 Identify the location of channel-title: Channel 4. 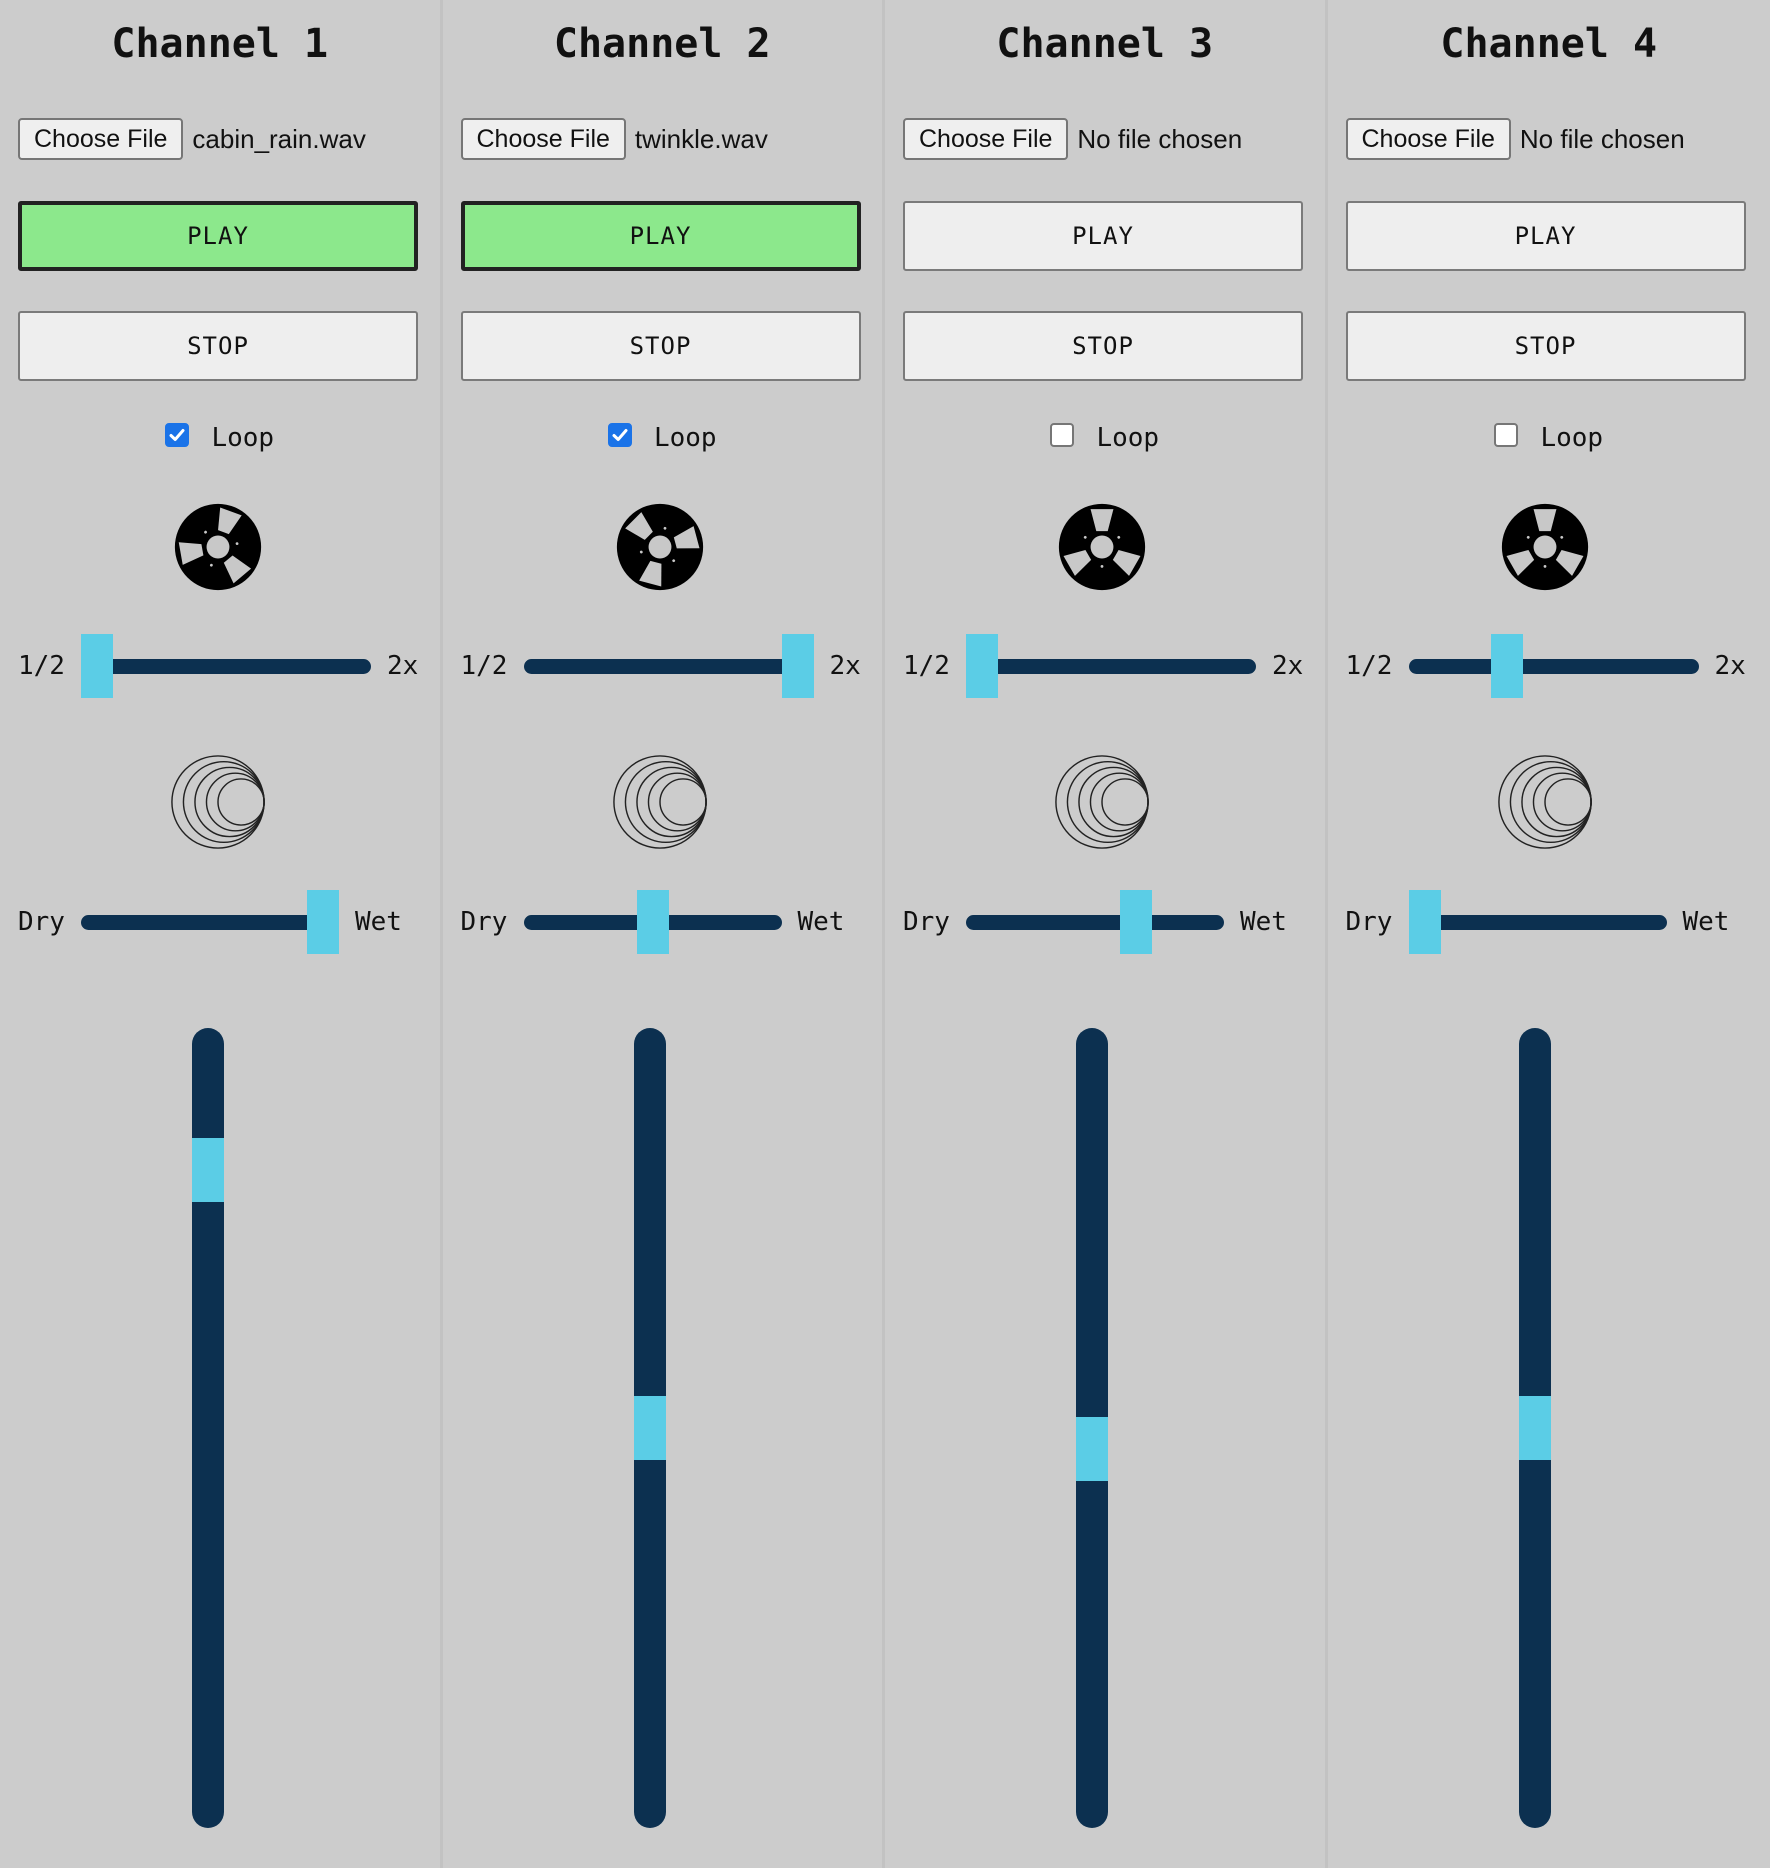
(1549, 44).